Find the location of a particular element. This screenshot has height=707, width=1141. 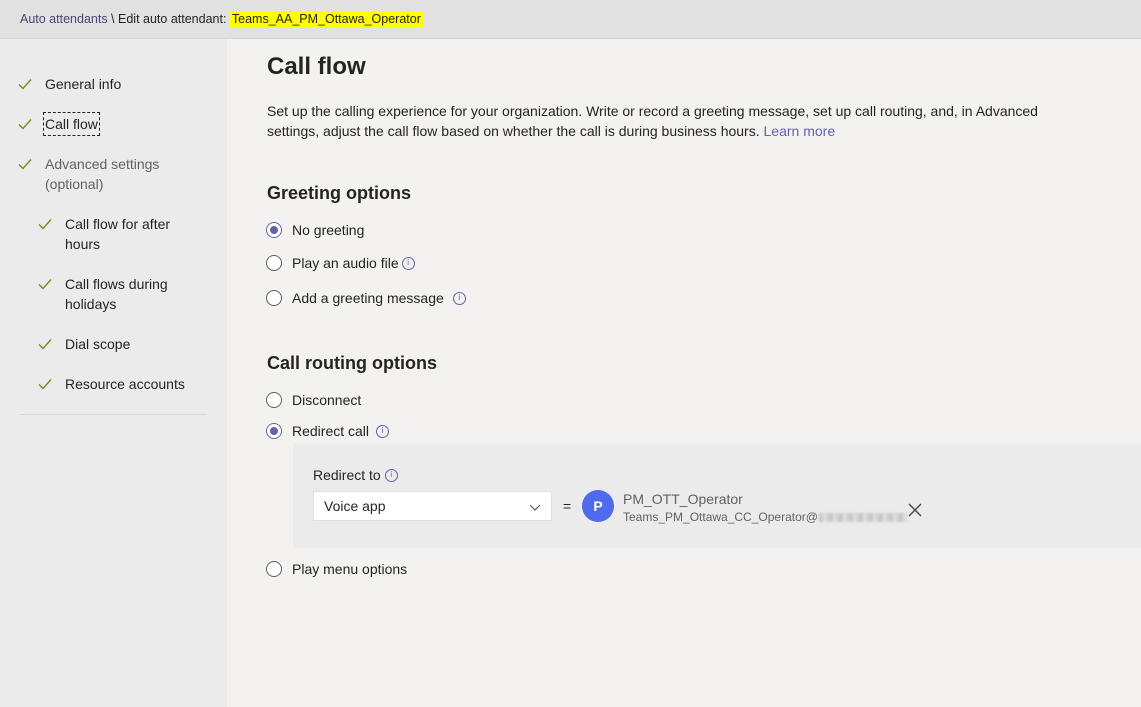

redirect-target-email: Teams_PM_Ottawa_CC_Operator@ is located at coordinates (765, 517).